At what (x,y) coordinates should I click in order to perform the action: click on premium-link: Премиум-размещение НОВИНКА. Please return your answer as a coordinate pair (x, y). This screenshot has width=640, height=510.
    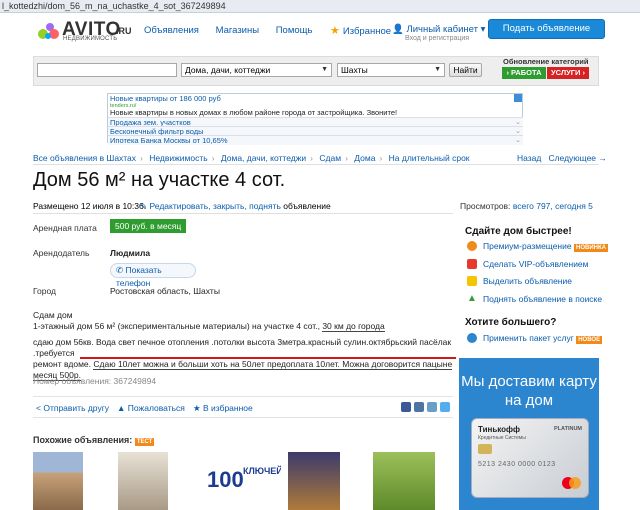
    Looking at the image, I should click on (545, 246).